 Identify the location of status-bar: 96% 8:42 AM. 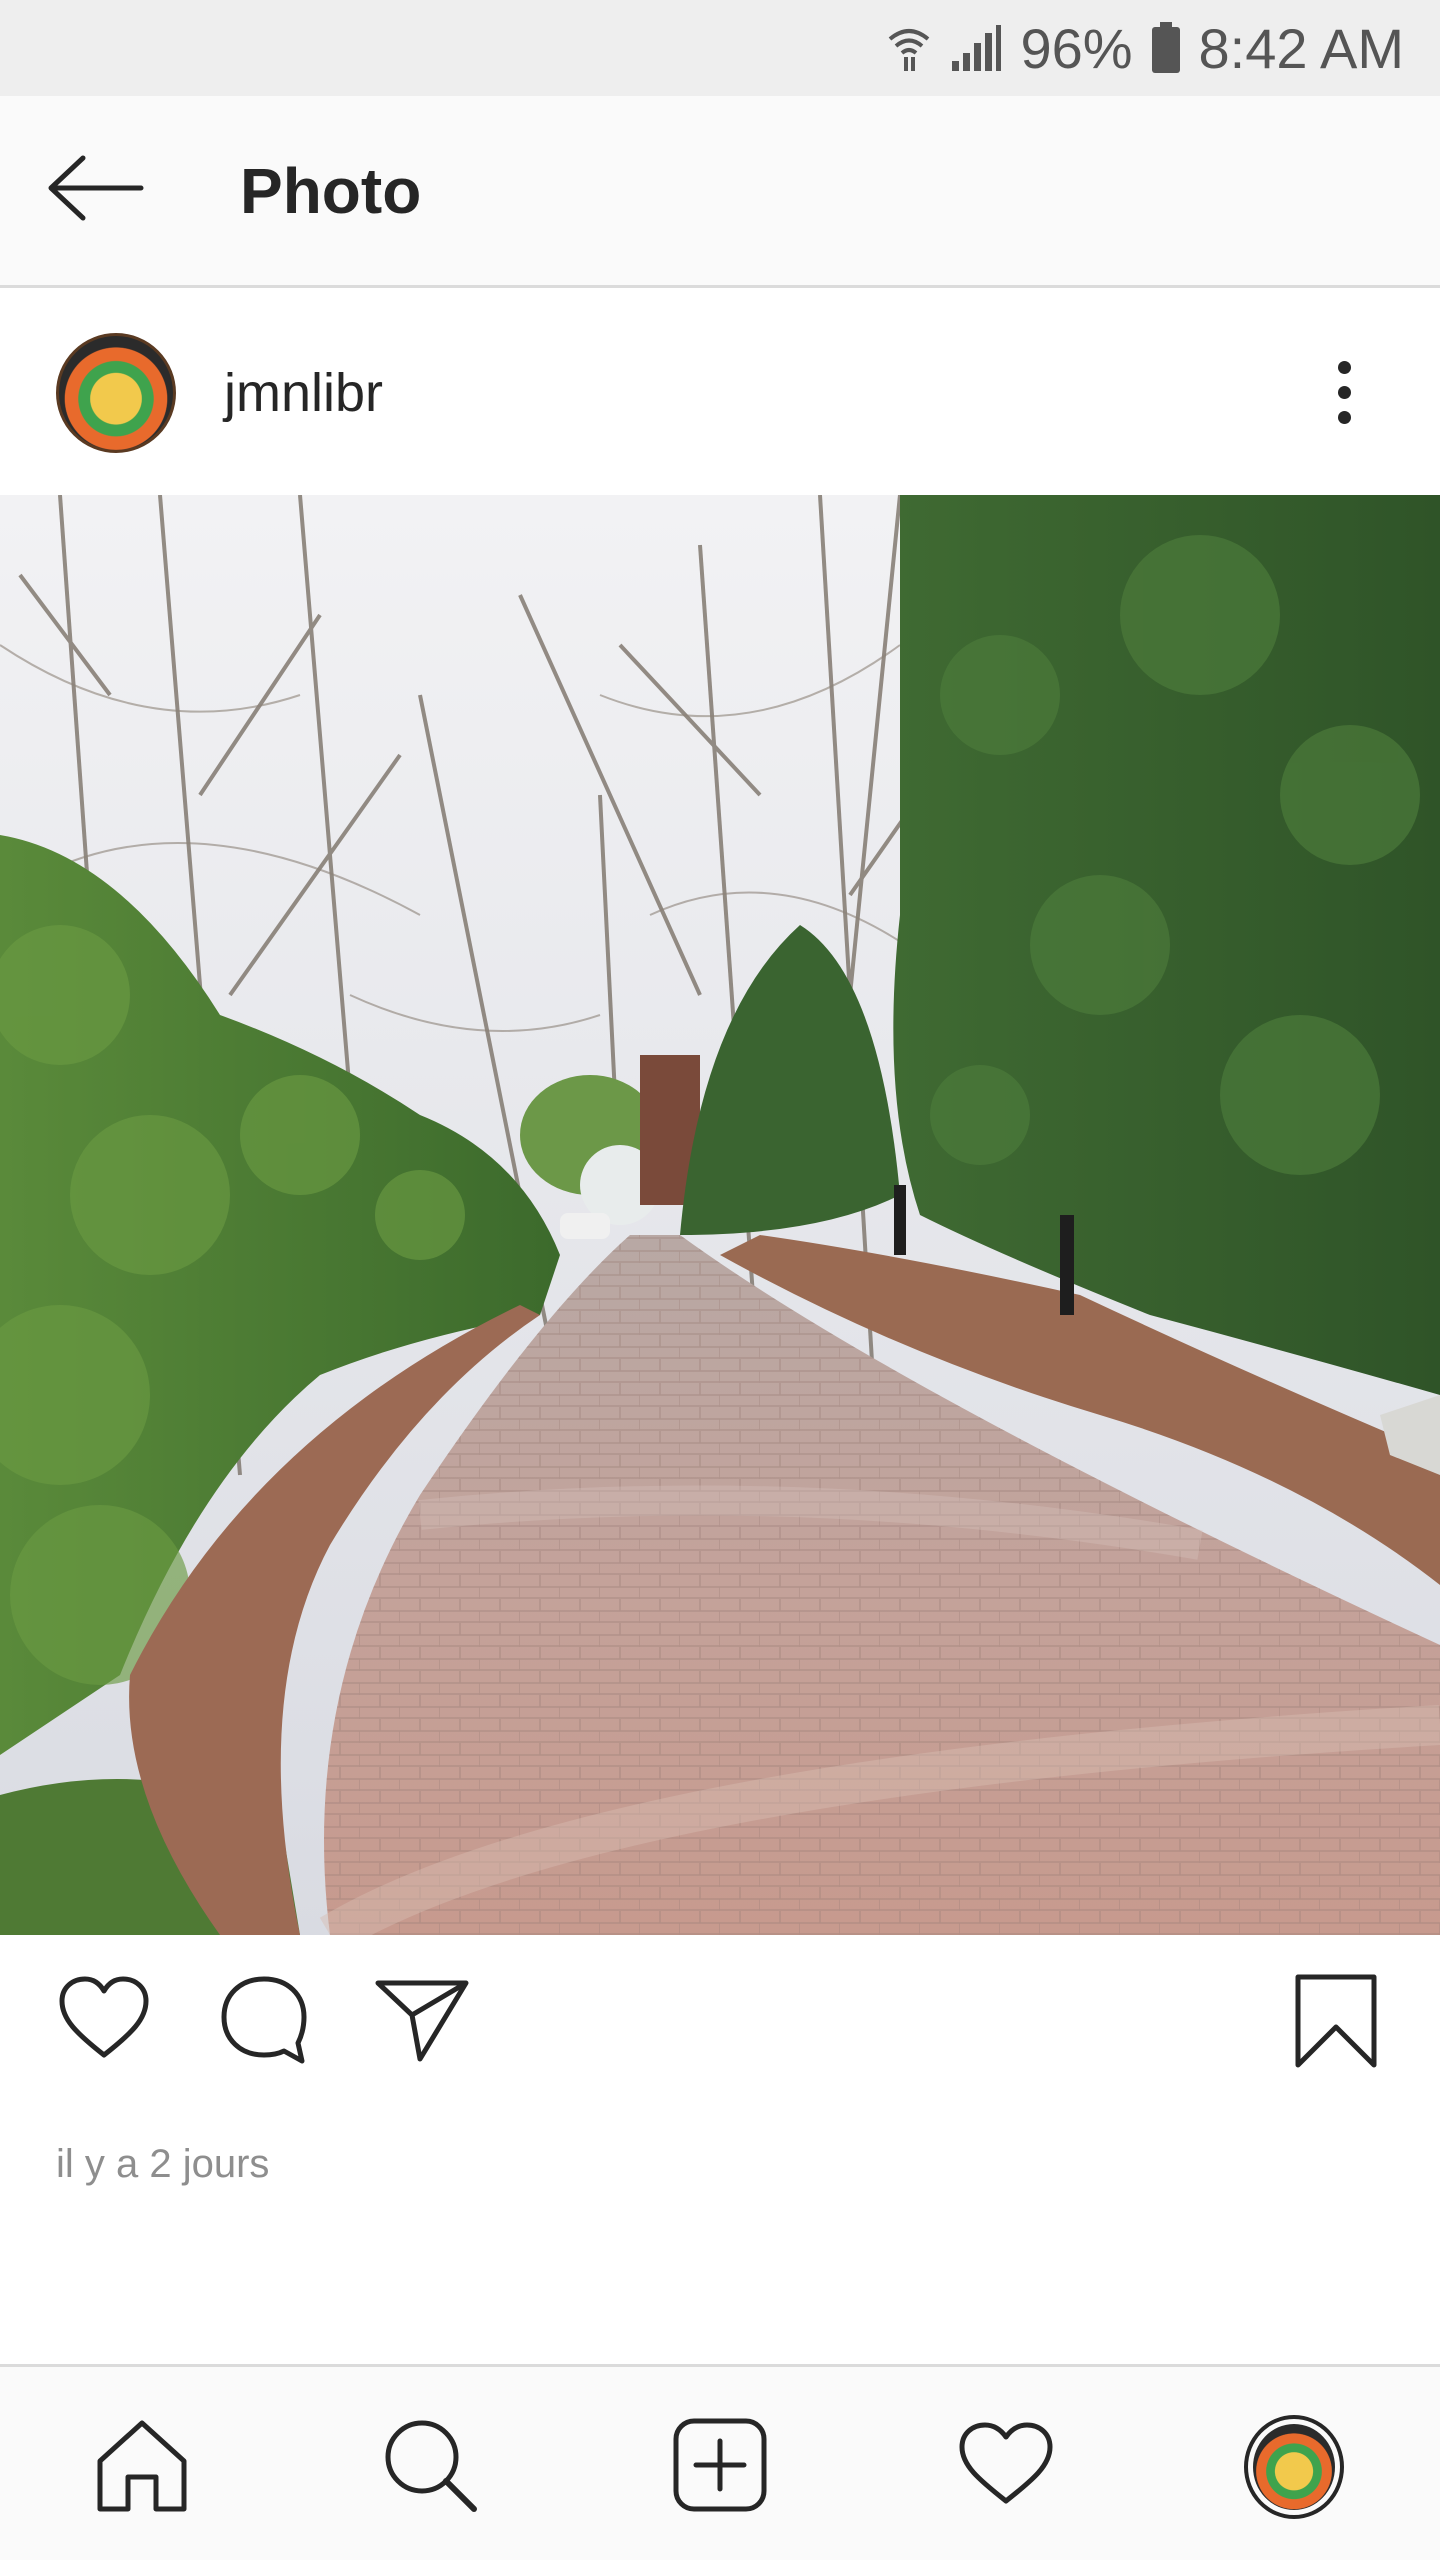
(720, 48).